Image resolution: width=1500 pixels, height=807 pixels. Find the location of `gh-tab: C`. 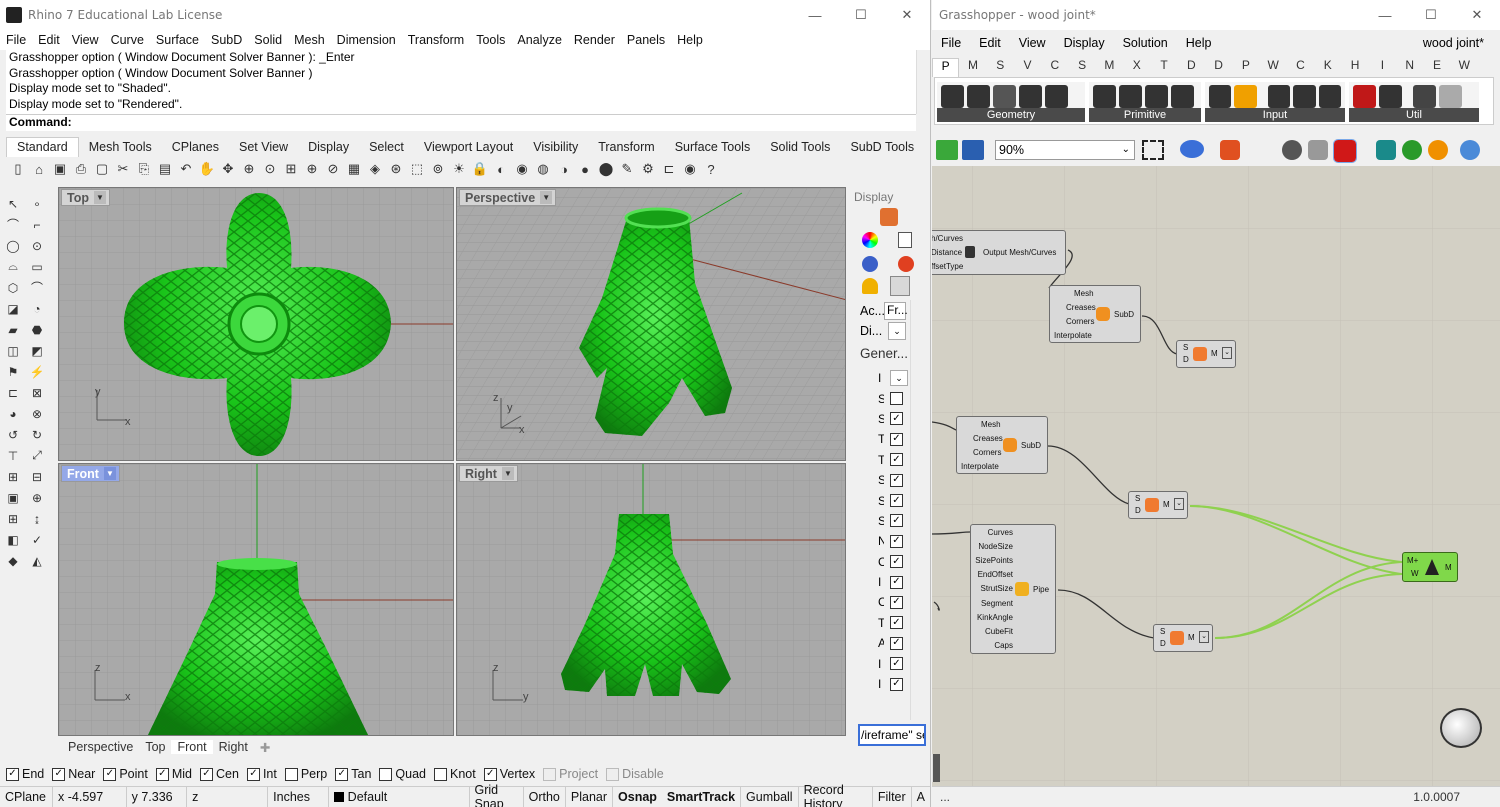

gh-tab: C is located at coordinates (1054, 67).